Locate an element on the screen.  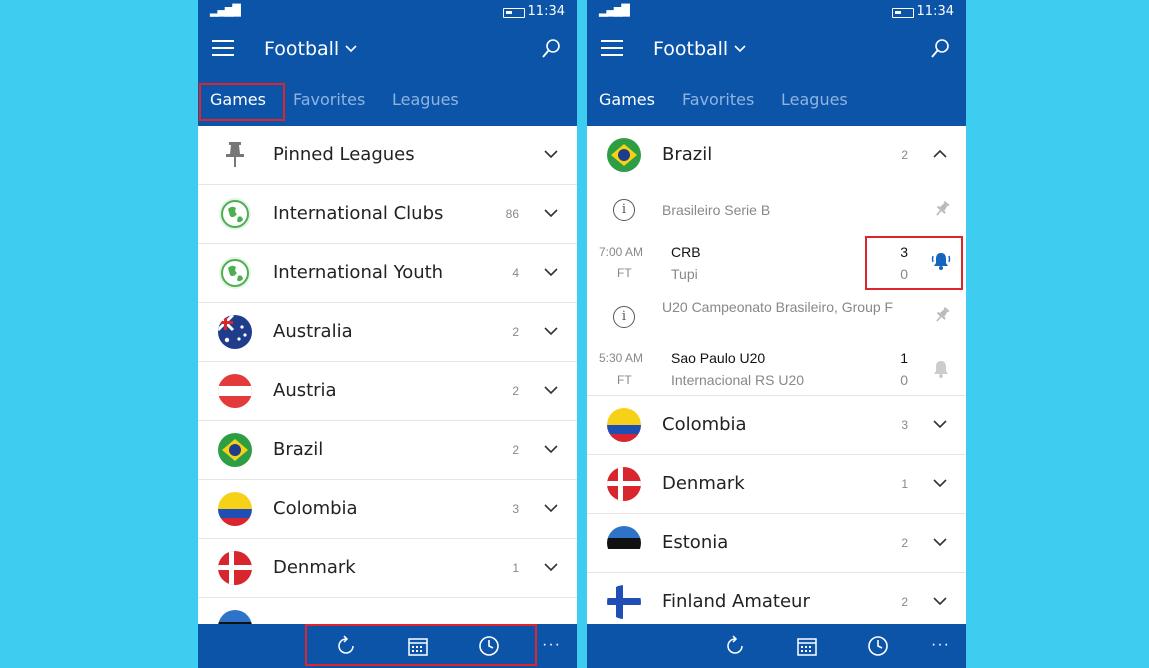
status-bar: ▂▄▆█ 11:34 is located at coordinates (387, 12).